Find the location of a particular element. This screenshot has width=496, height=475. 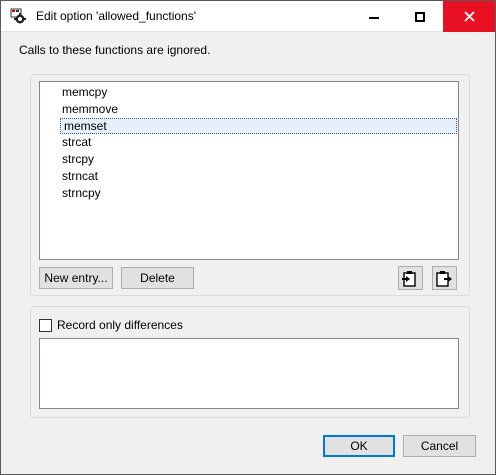

close-button is located at coordinates (469, 16).